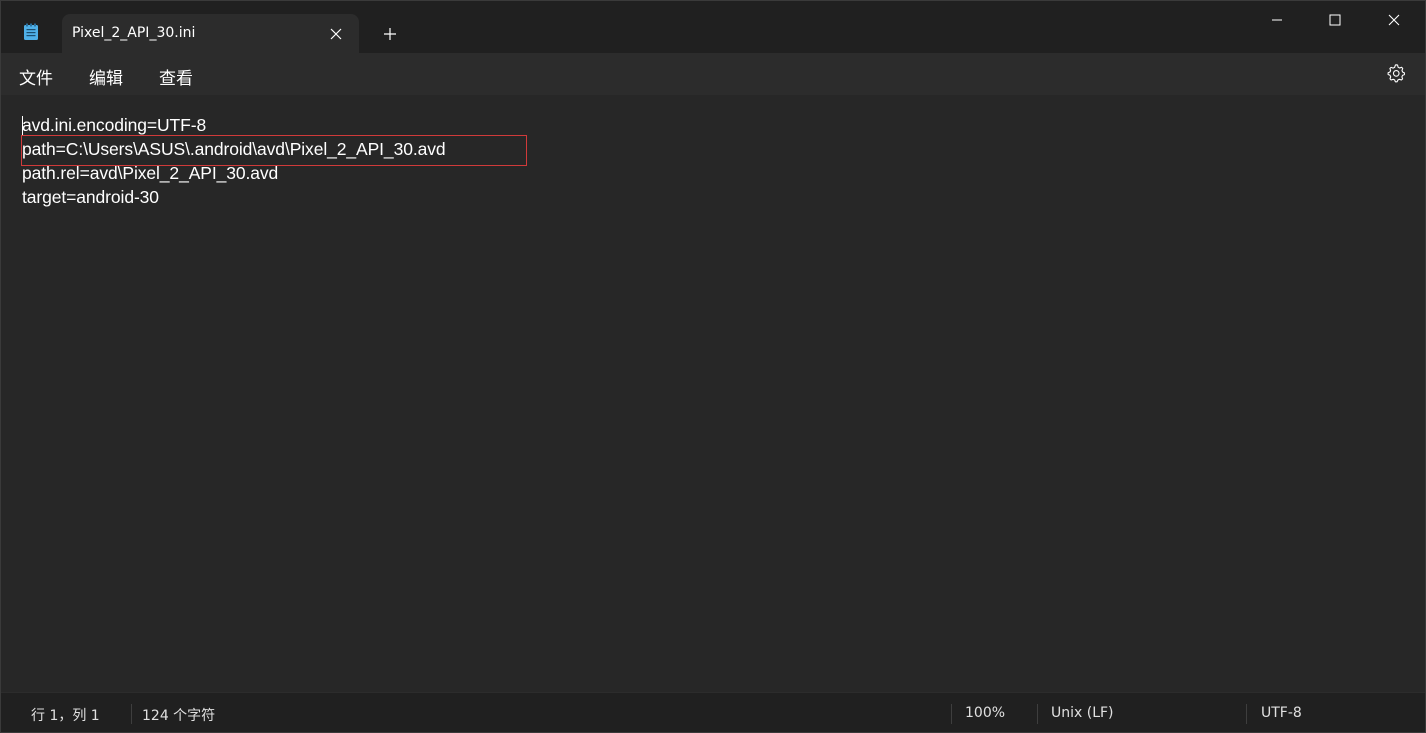  I want to click on character-count: 124 个字符, so click(179, 716).